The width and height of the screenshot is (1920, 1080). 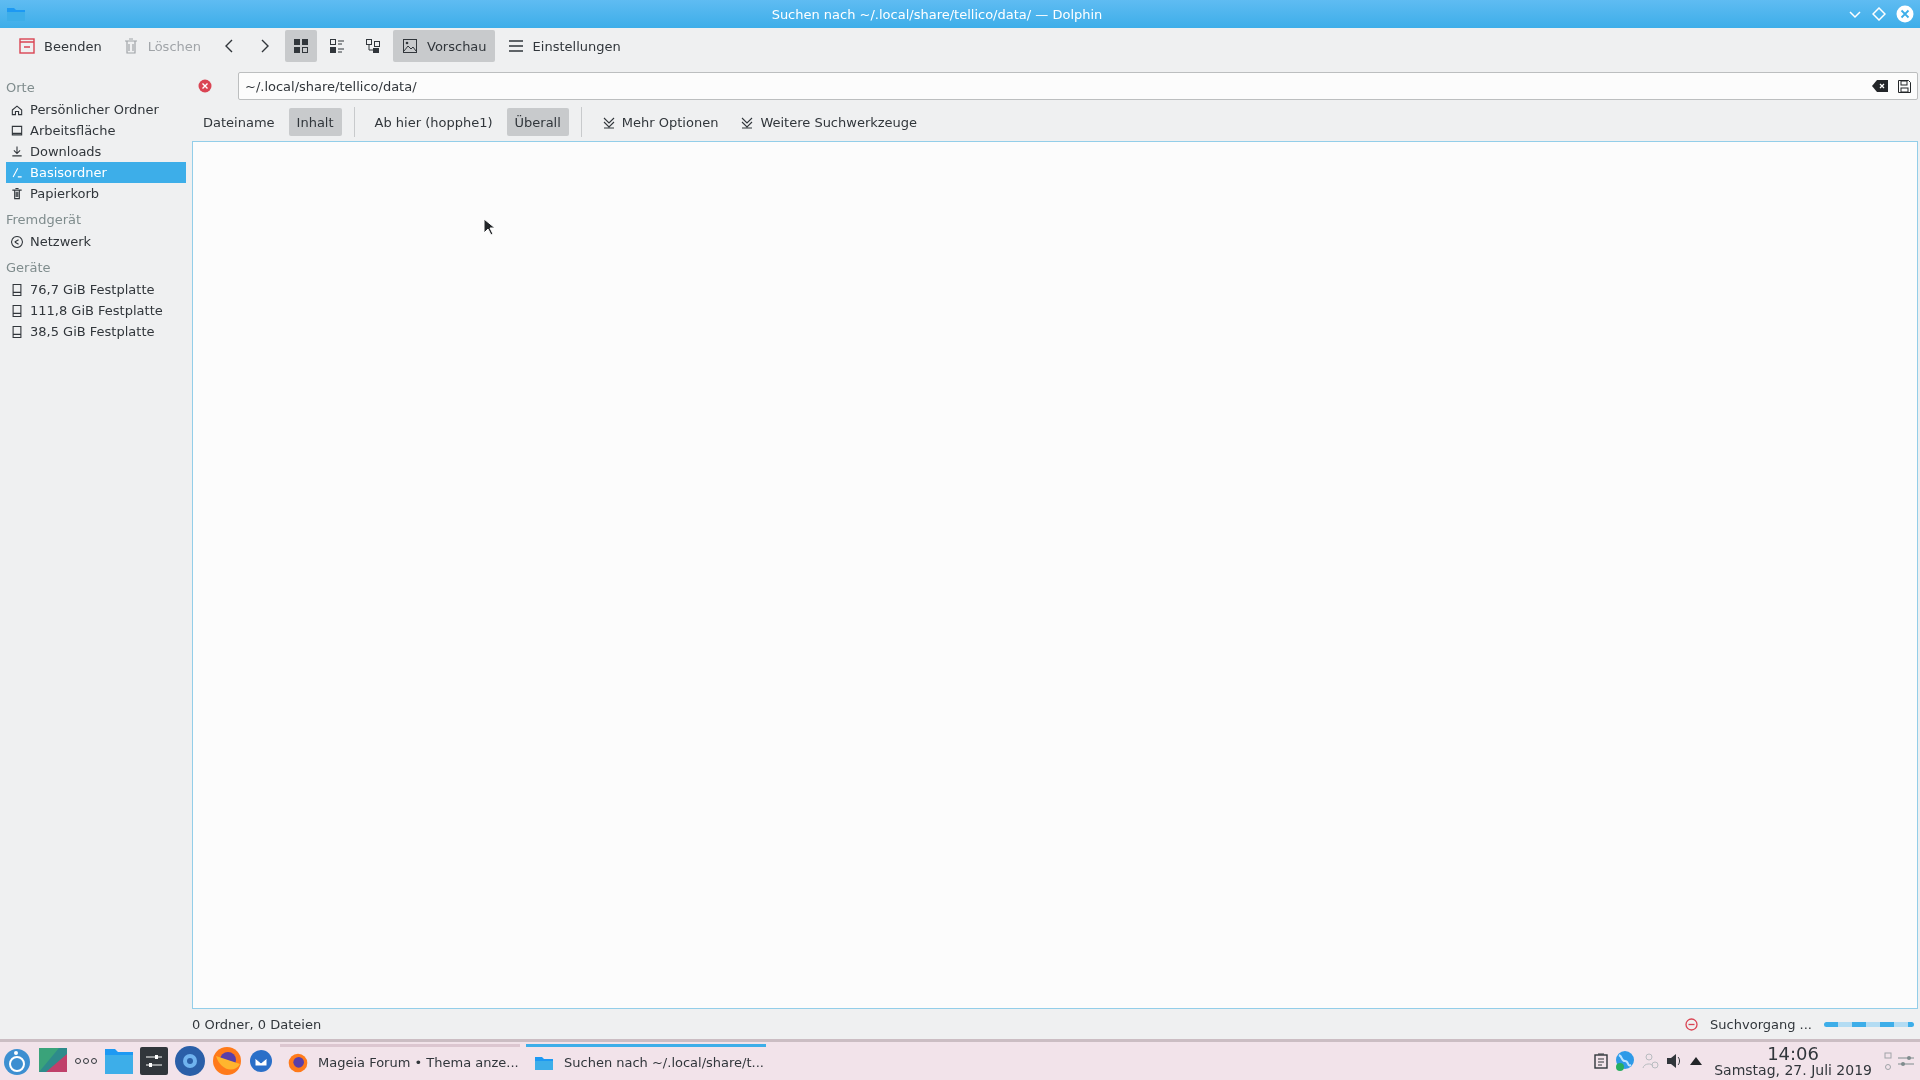 I want to click on image-icon, so click(x=410, y=46).